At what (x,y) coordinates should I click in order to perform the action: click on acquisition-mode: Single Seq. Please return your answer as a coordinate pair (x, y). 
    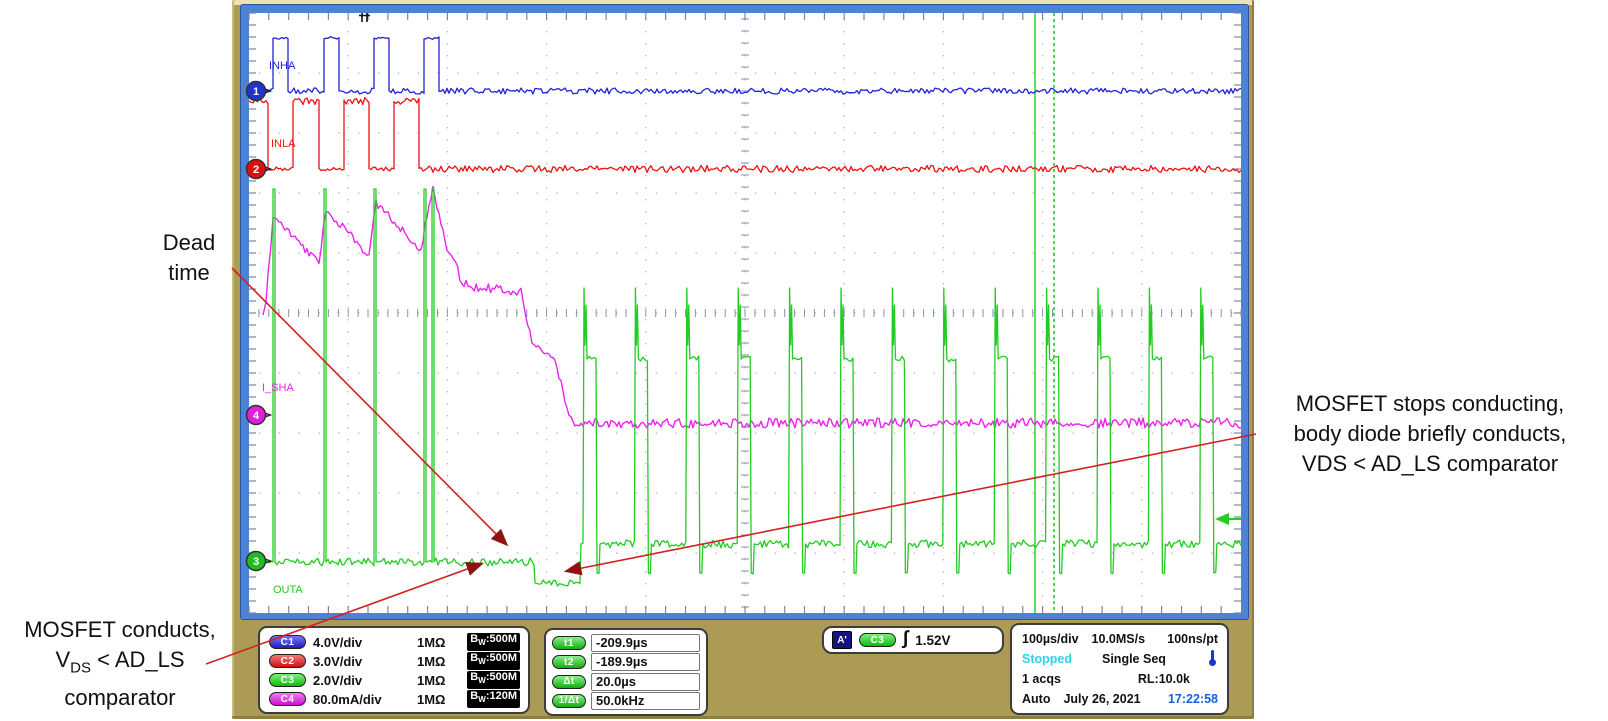
    Looking at the image, I should click on (1134, 659).